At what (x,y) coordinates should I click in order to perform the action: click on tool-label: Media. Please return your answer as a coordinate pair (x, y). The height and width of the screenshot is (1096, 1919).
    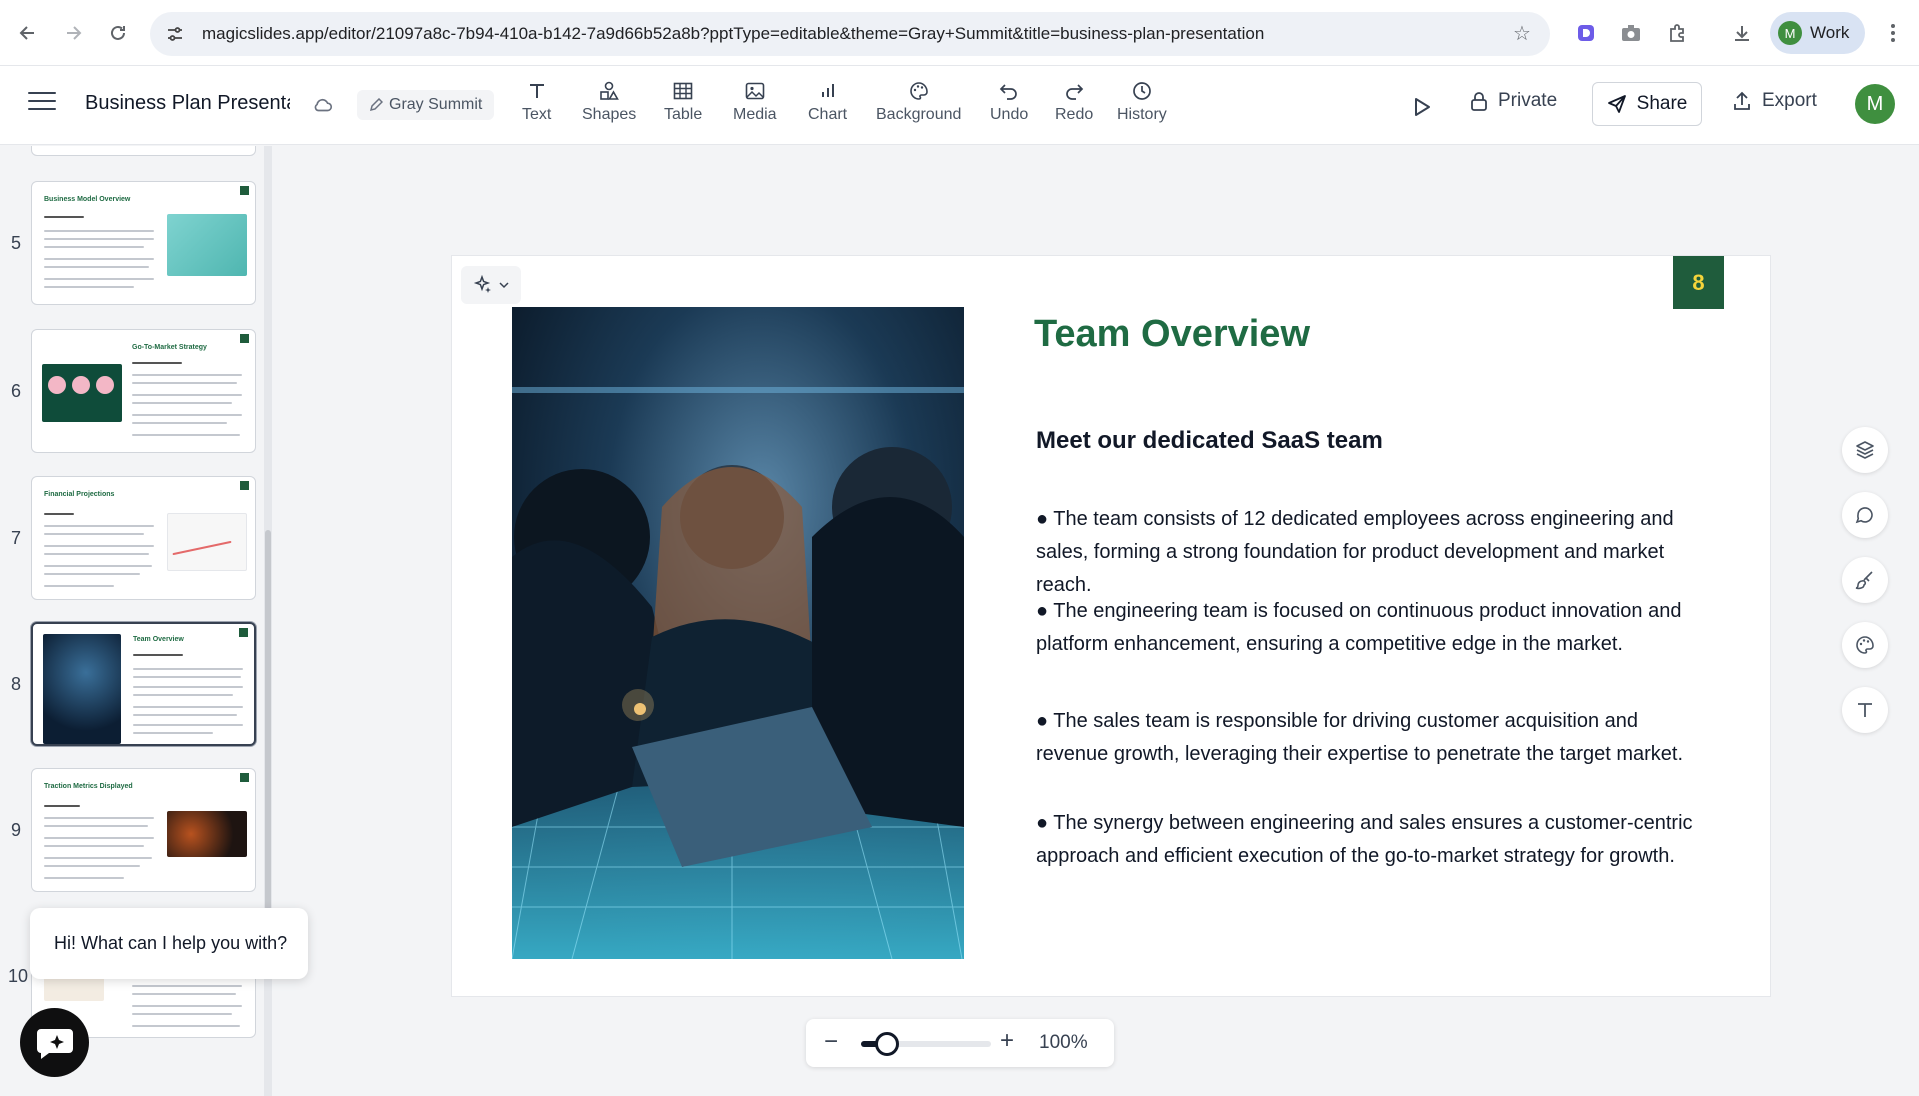
    Looking at the image, I should click on (755, 114).